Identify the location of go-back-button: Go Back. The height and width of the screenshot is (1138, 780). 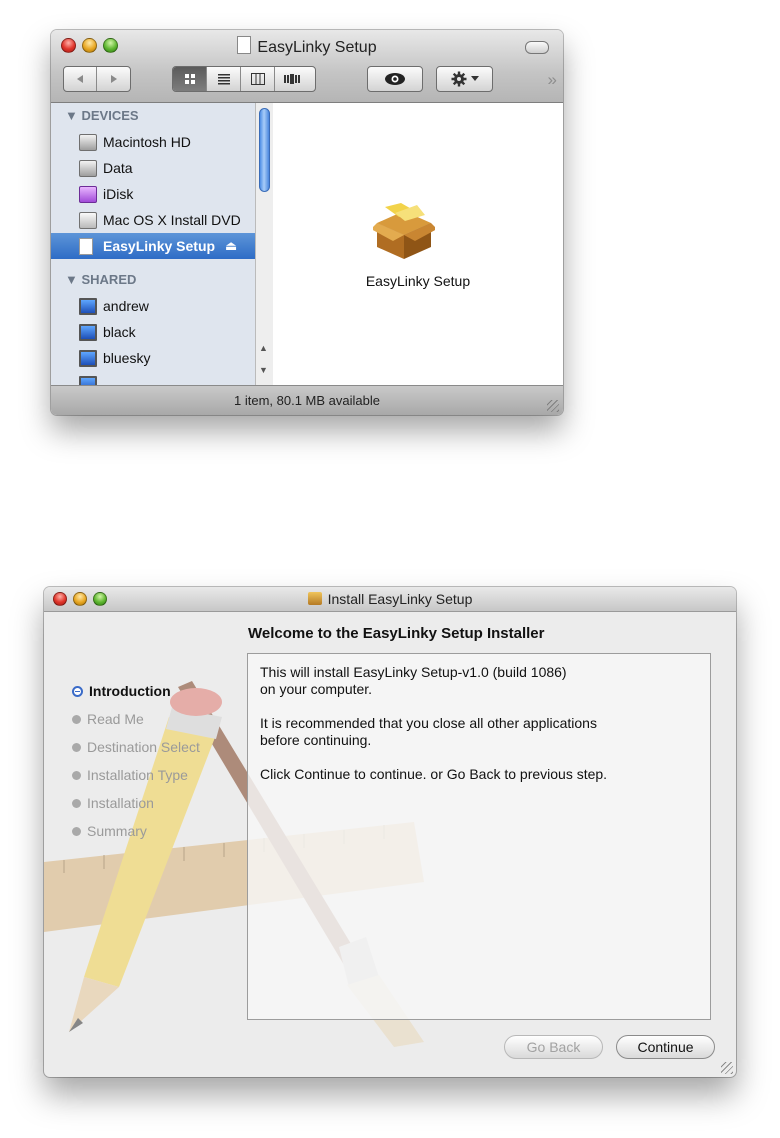
(553, 1047).